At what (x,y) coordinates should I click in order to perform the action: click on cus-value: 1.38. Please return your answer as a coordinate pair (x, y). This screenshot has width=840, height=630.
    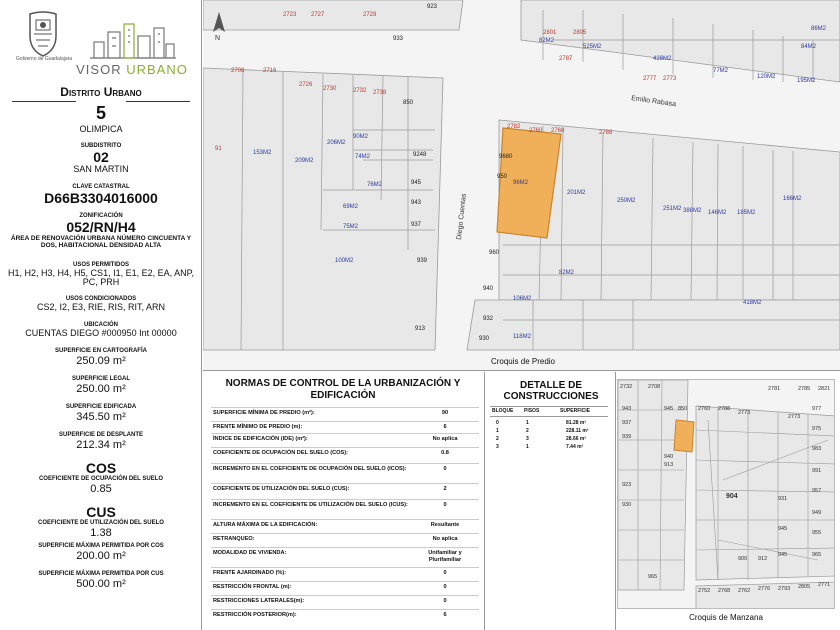
    Looking at the image, I should click on (101, 532).